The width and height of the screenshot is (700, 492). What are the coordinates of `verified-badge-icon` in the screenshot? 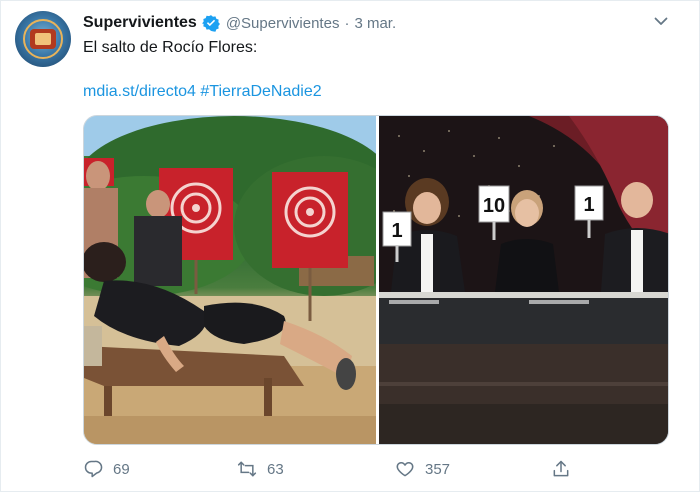 It's located at (210, 23).